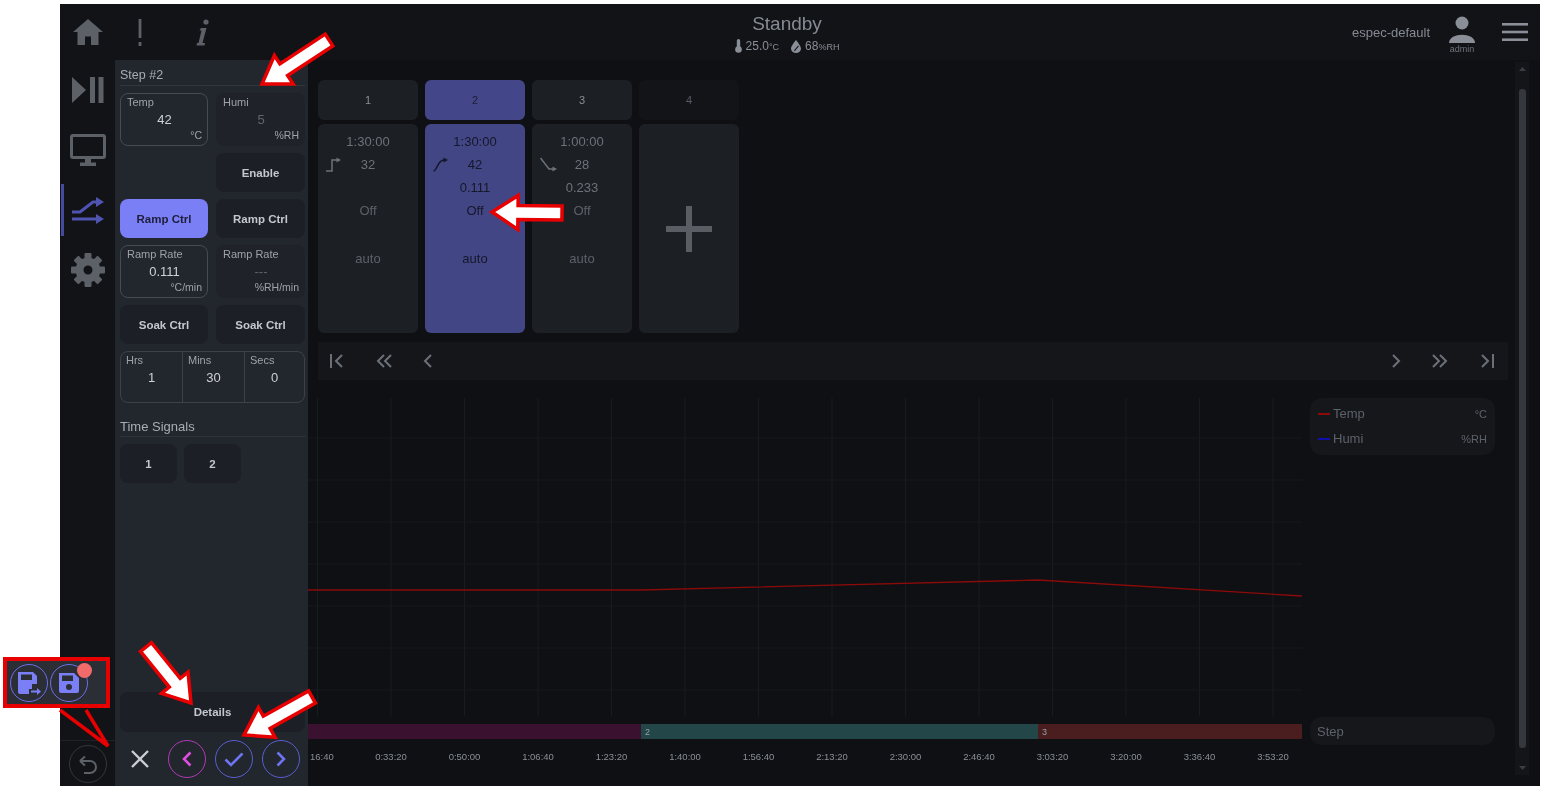 This screenshot has width=1546, height=791. I want to click on plus-icon, so click(689, 228).